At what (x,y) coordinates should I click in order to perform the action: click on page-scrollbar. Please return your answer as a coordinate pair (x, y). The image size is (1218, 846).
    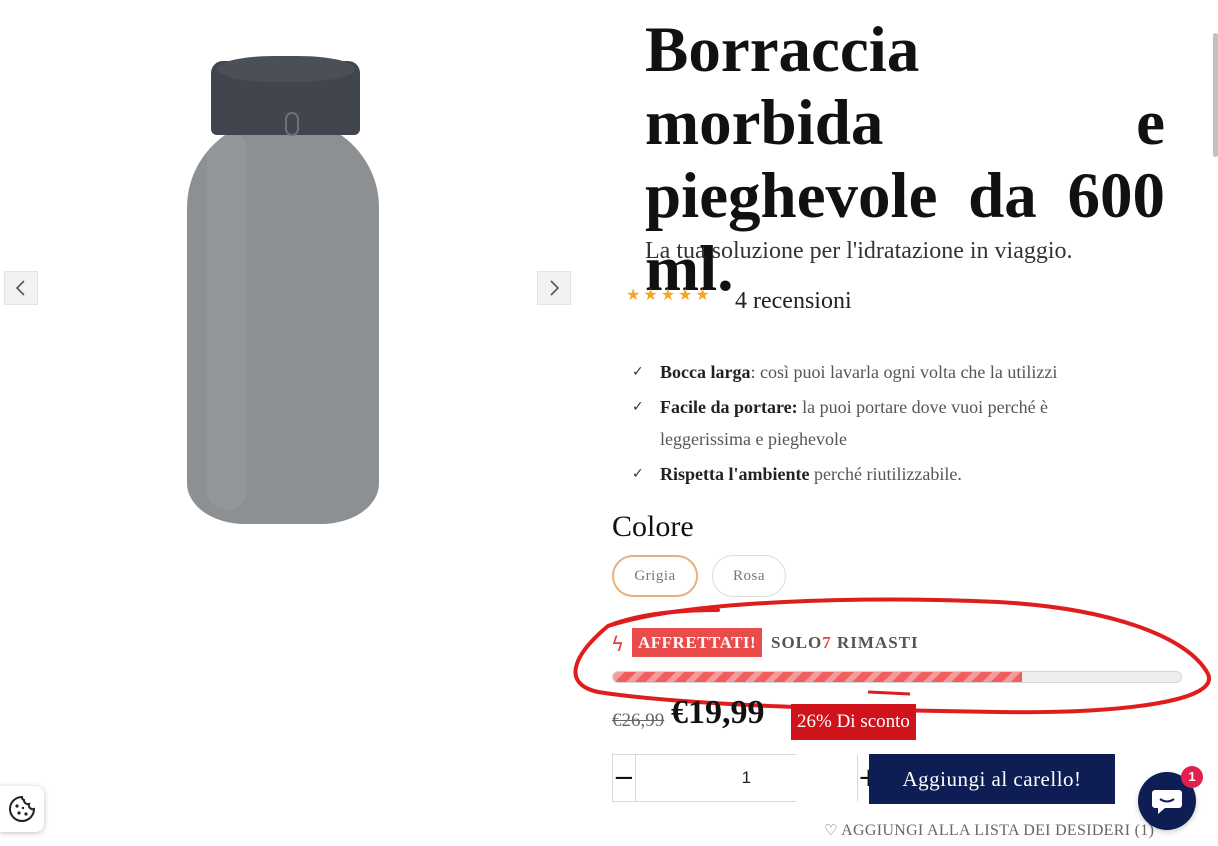
    Looking at the image, I should click on (1215, 95).